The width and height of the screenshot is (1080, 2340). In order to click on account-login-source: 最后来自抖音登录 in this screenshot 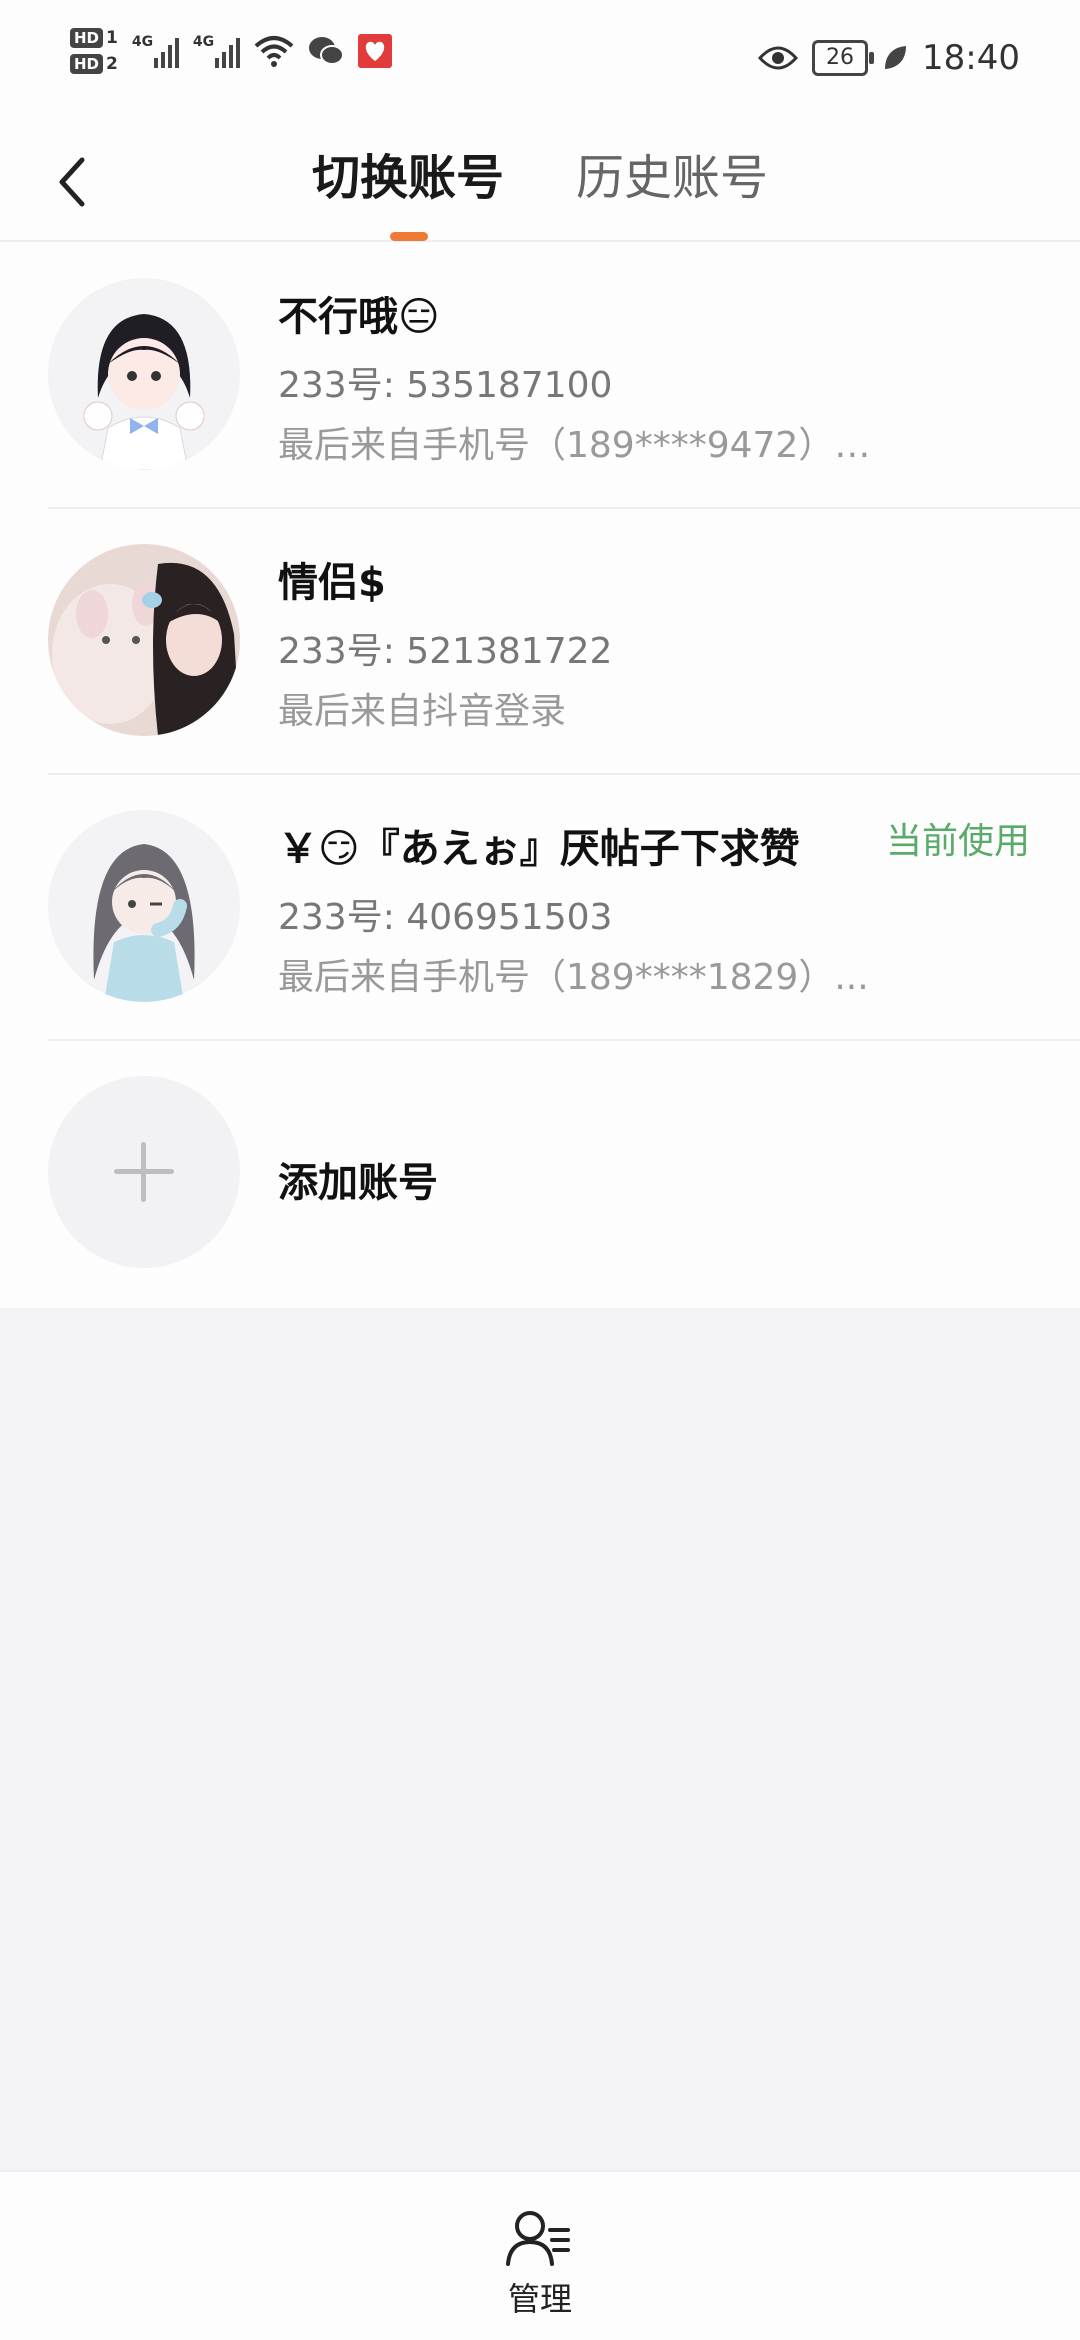, I will do `click(422, 711)`.